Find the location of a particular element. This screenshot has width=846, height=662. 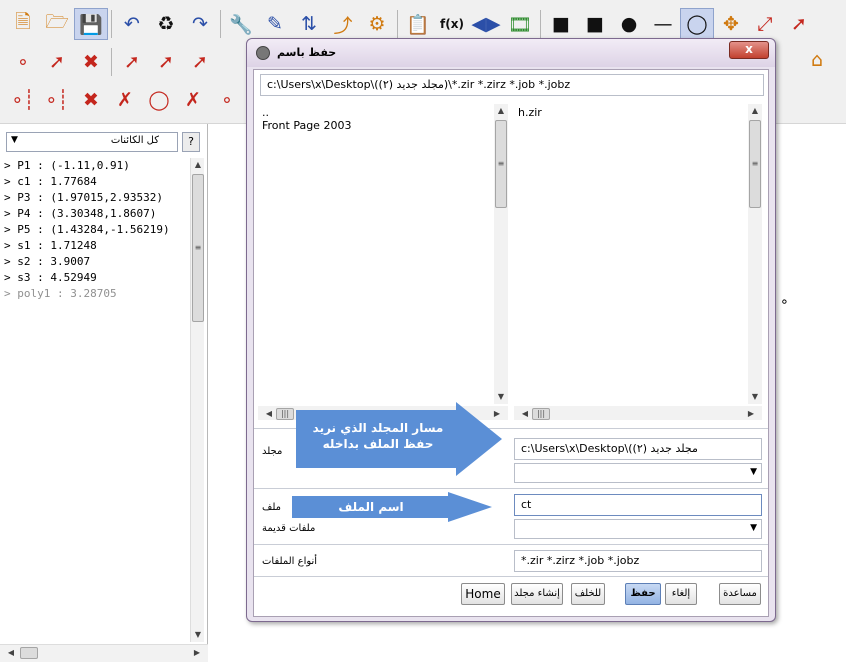

point-marker: ∘ is located at coordinates (784, 302).